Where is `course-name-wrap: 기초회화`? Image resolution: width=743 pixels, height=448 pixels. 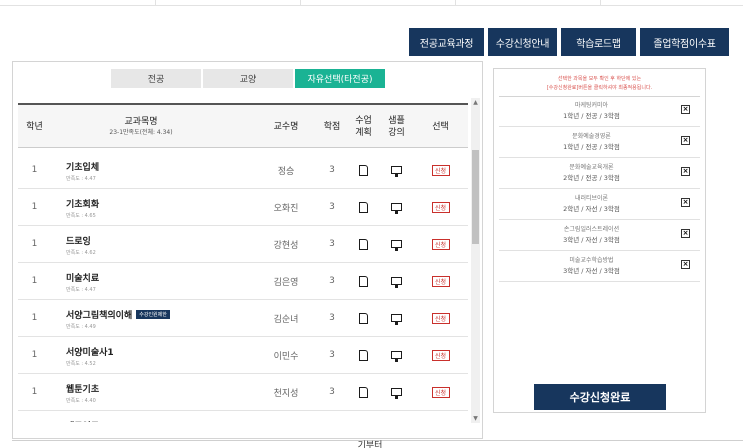
course-name-wrap: 기초회화 is located at coordinates (82, 203).